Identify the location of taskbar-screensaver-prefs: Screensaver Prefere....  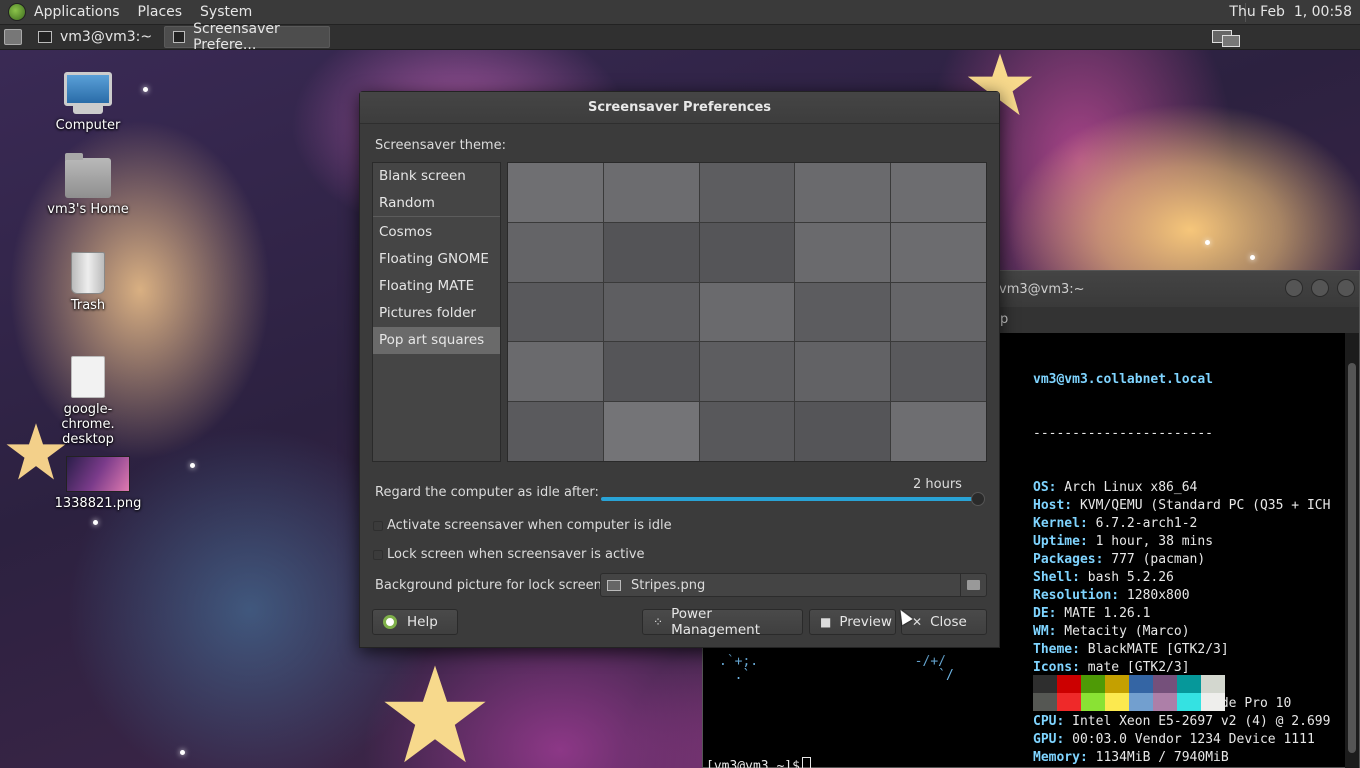
(247, 37).